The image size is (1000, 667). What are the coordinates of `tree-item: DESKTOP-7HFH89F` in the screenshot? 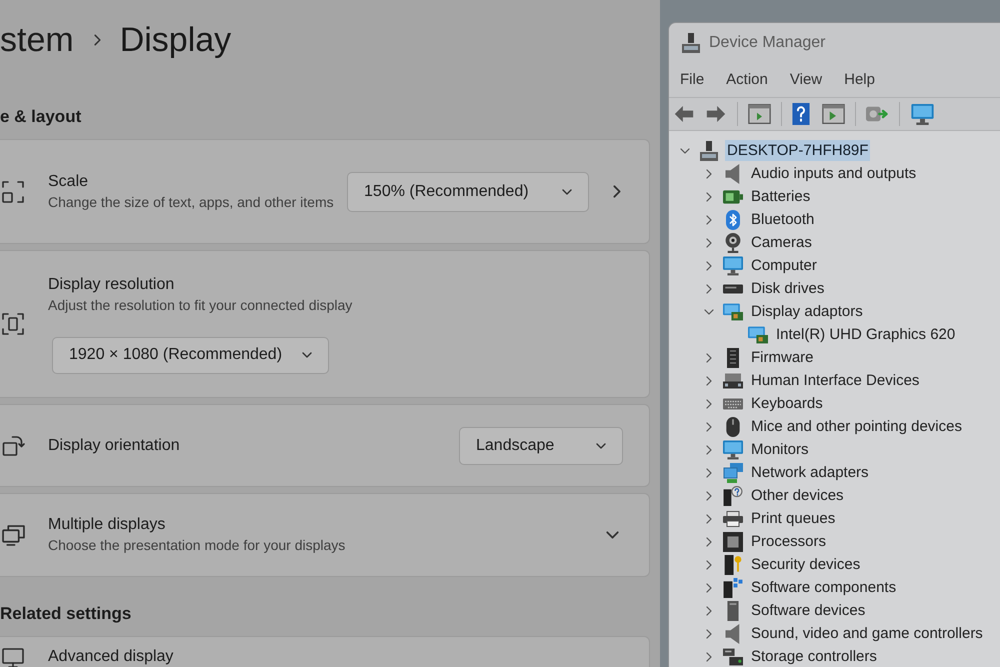 It's located at (797, 150).